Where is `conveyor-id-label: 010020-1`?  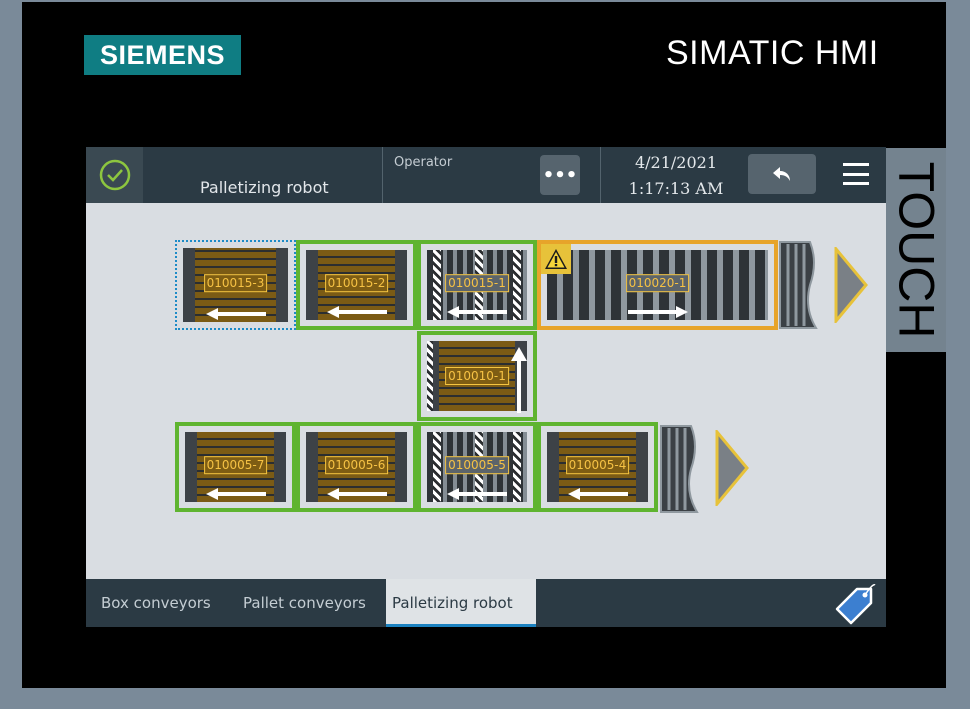 conveyor-id-label: 010020-1 is located at coordinates (657, 283).